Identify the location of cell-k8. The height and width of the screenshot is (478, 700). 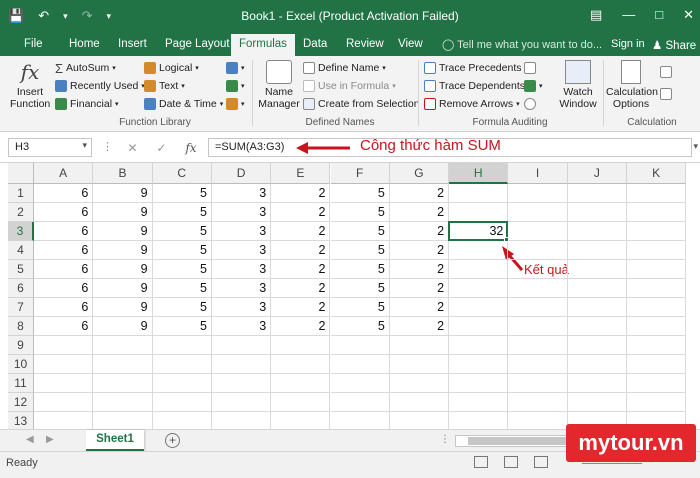
(657, 326).